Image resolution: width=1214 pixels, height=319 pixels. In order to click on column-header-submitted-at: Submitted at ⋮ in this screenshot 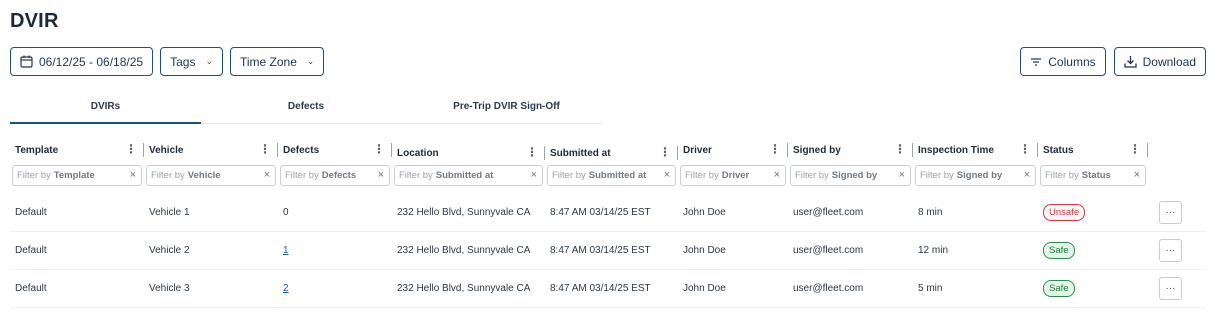, I will do `click(611, 153)`.